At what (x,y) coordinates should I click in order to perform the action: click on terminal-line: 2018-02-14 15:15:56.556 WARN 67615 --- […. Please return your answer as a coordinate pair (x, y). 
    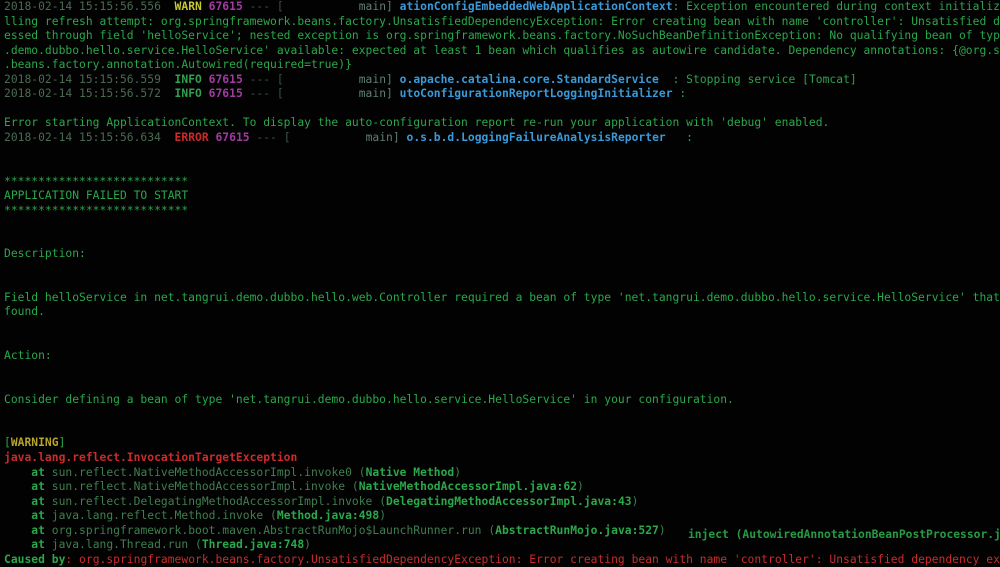
    Looking at the image, I should click on (500, 7).